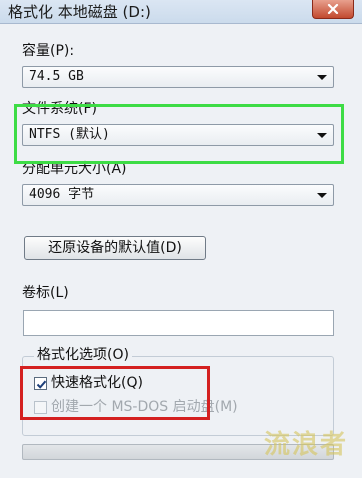 The image size is (362, 478). Describe the element at coordinates (56, 76) in the screenshot. I see `capacity-value: 74.5 GB` at that location.